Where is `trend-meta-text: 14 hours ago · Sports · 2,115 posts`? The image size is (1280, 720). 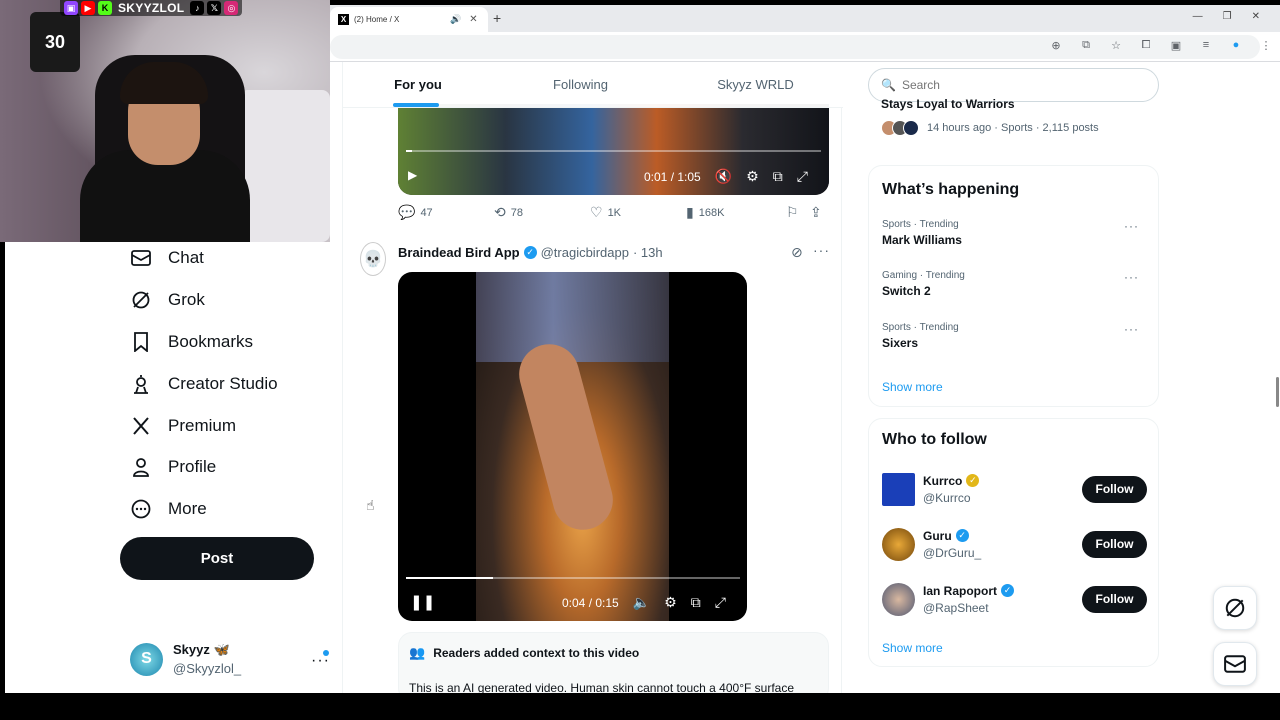
trend-meta-text: 14 hours ago · Sports · 2,115 posts is located at coordinates (1013, 128).